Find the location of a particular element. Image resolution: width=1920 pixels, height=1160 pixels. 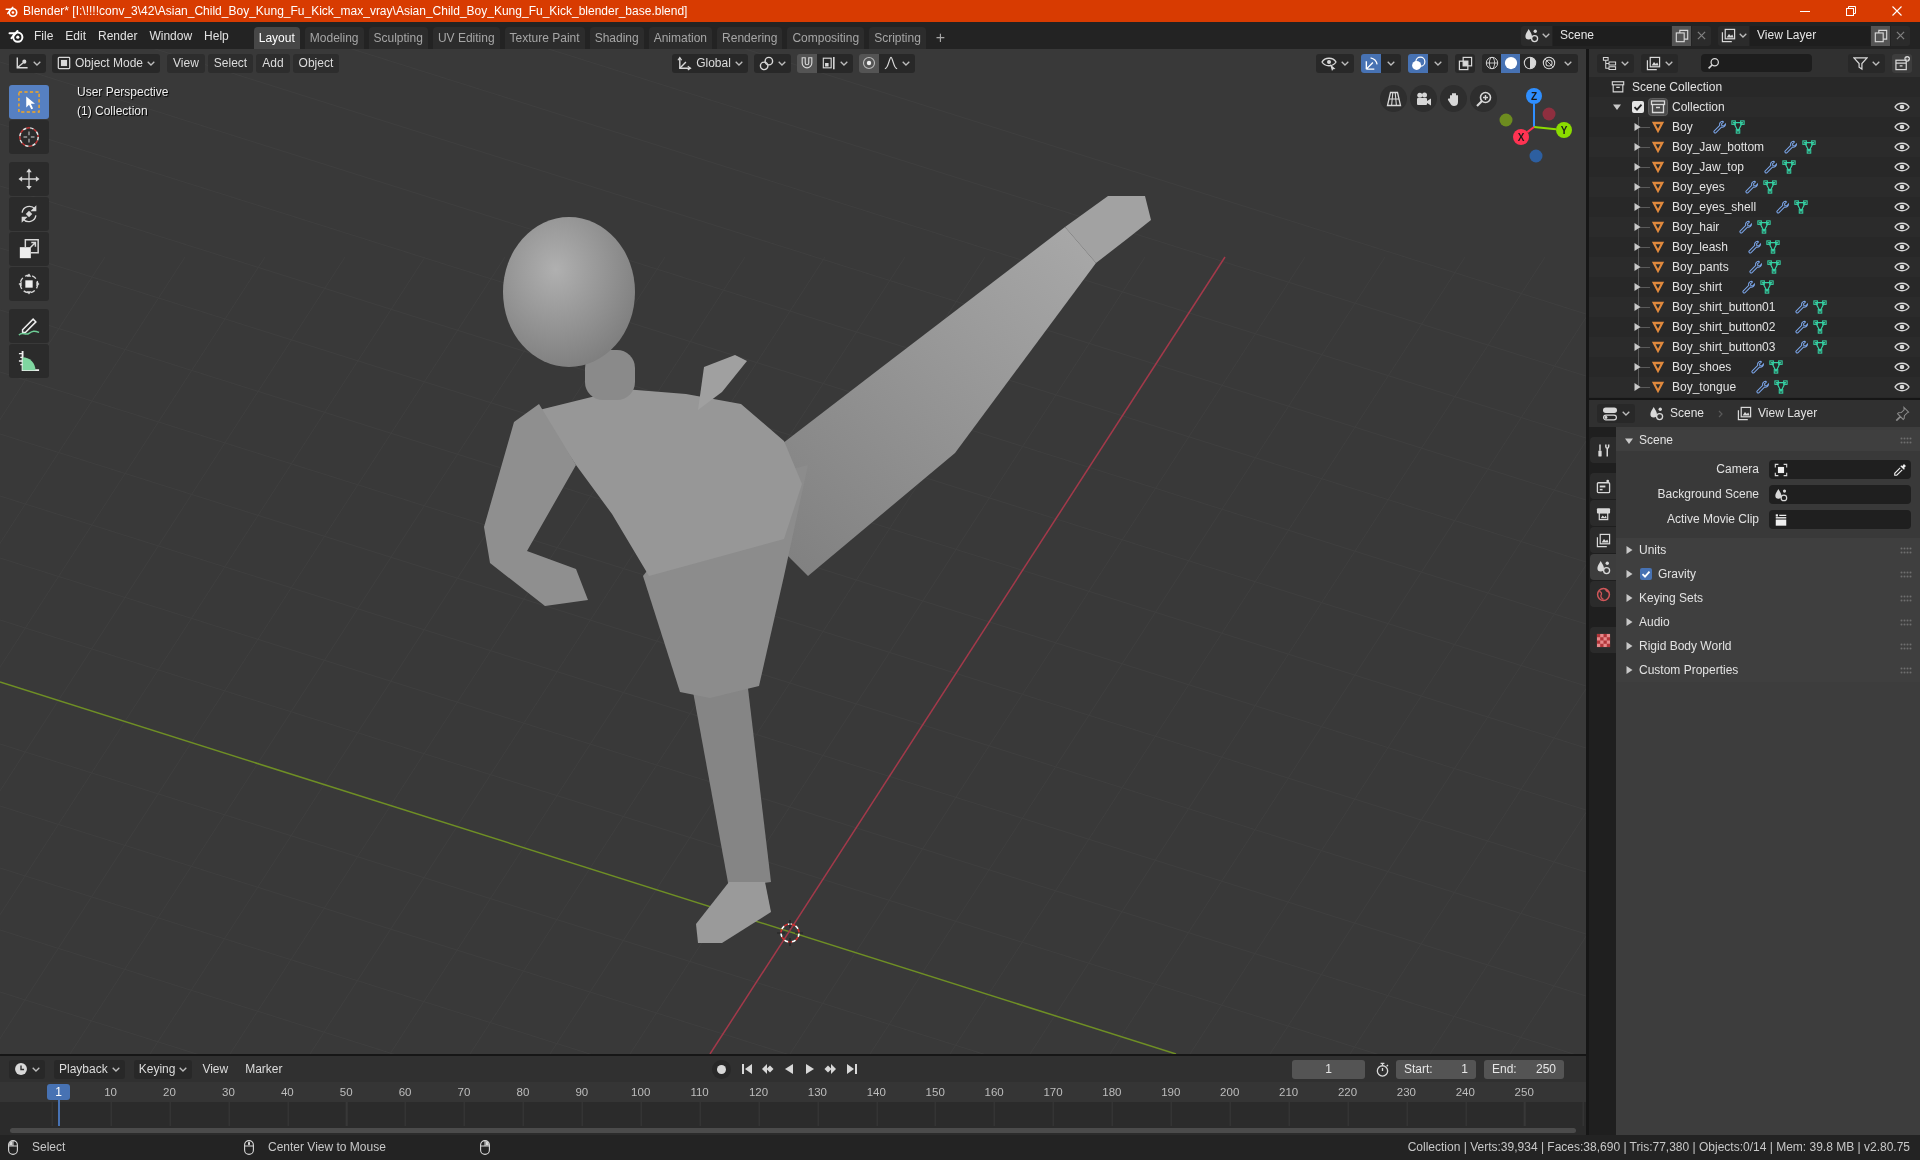

selectability-dropdown is located at coordinates (1335, 63).